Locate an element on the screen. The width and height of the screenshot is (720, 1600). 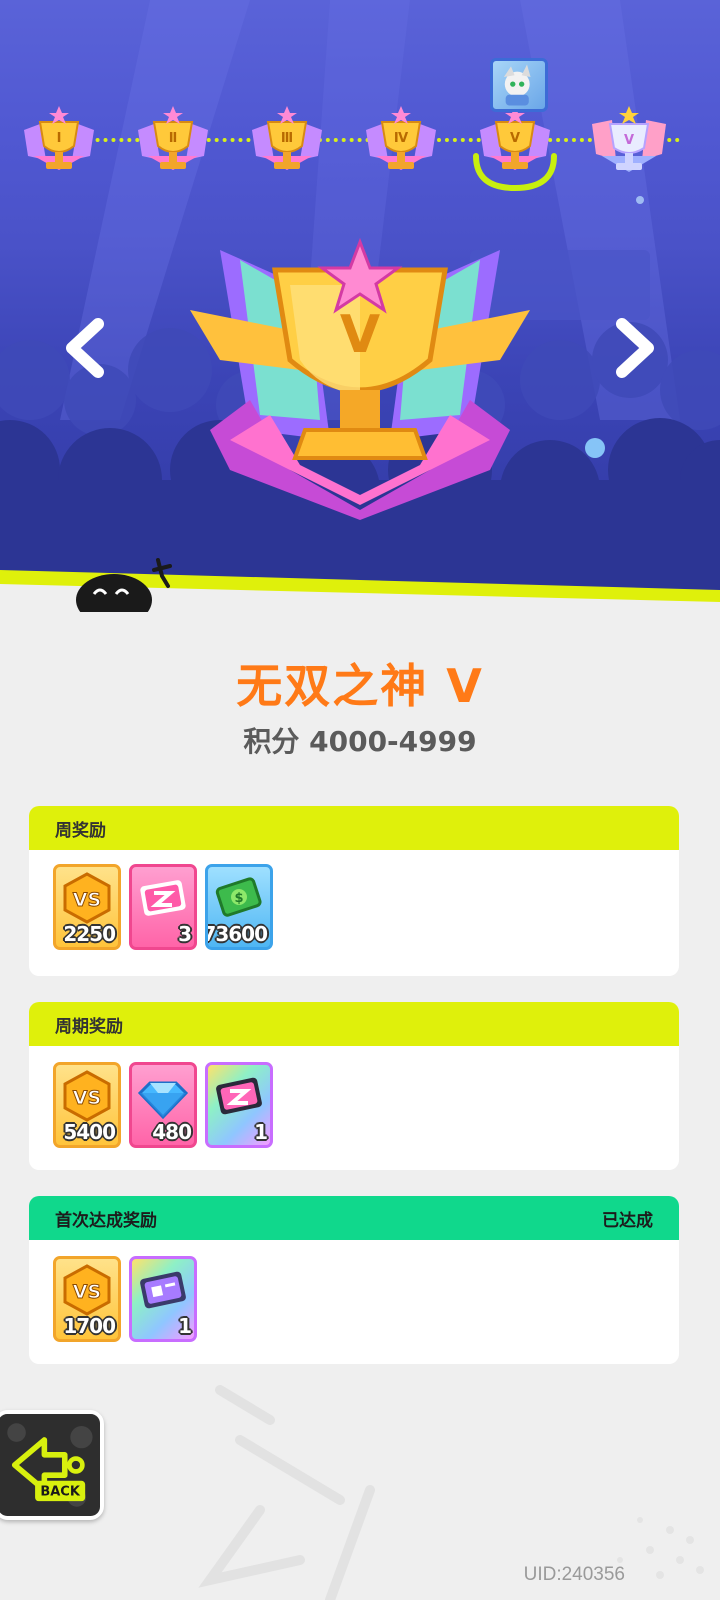
period-rewards-header: 周期奖励 is located at coordinates (354, 1024).